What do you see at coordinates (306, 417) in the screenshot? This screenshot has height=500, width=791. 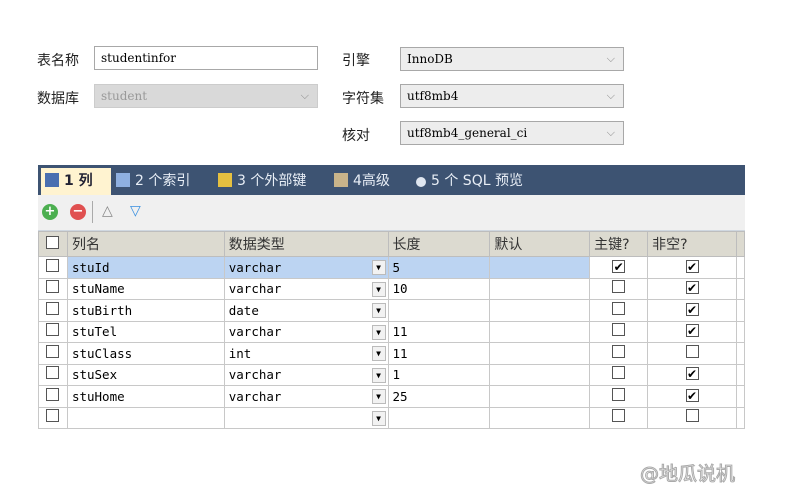 I see `data-type-cell: ▼` at bounding box center [306, 417].